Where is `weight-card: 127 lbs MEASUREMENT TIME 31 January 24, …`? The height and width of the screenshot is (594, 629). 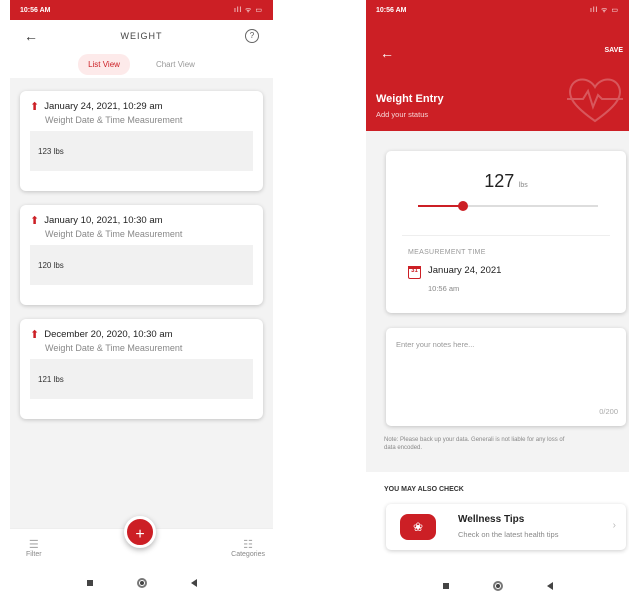 weight-card: 127 lbs MEASUREMENT TIME 31 January 24, … is located at coordinates (506, 232).